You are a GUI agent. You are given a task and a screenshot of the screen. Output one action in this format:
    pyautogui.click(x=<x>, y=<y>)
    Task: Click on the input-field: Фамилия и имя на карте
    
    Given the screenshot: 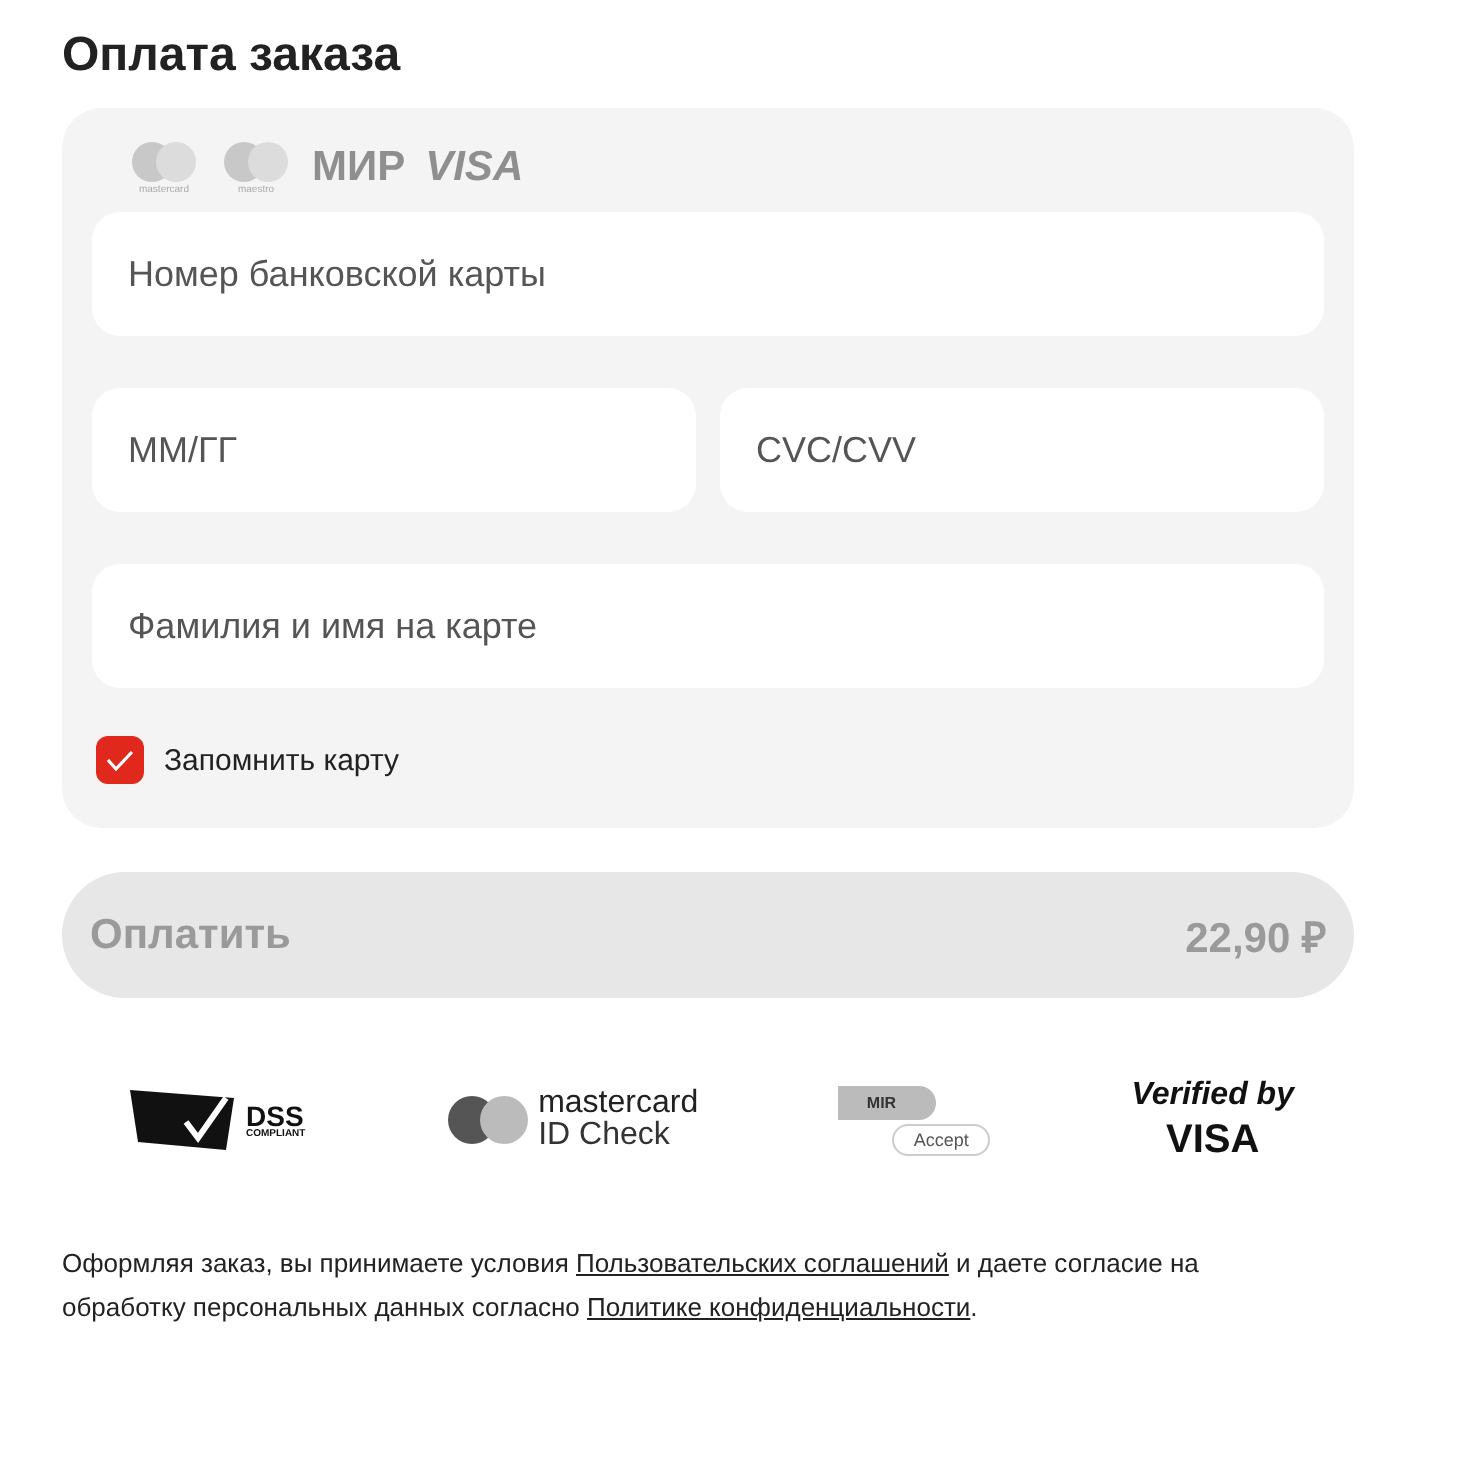 What is the action you would take?
    pyautogui.click(x=708, y=626)
    